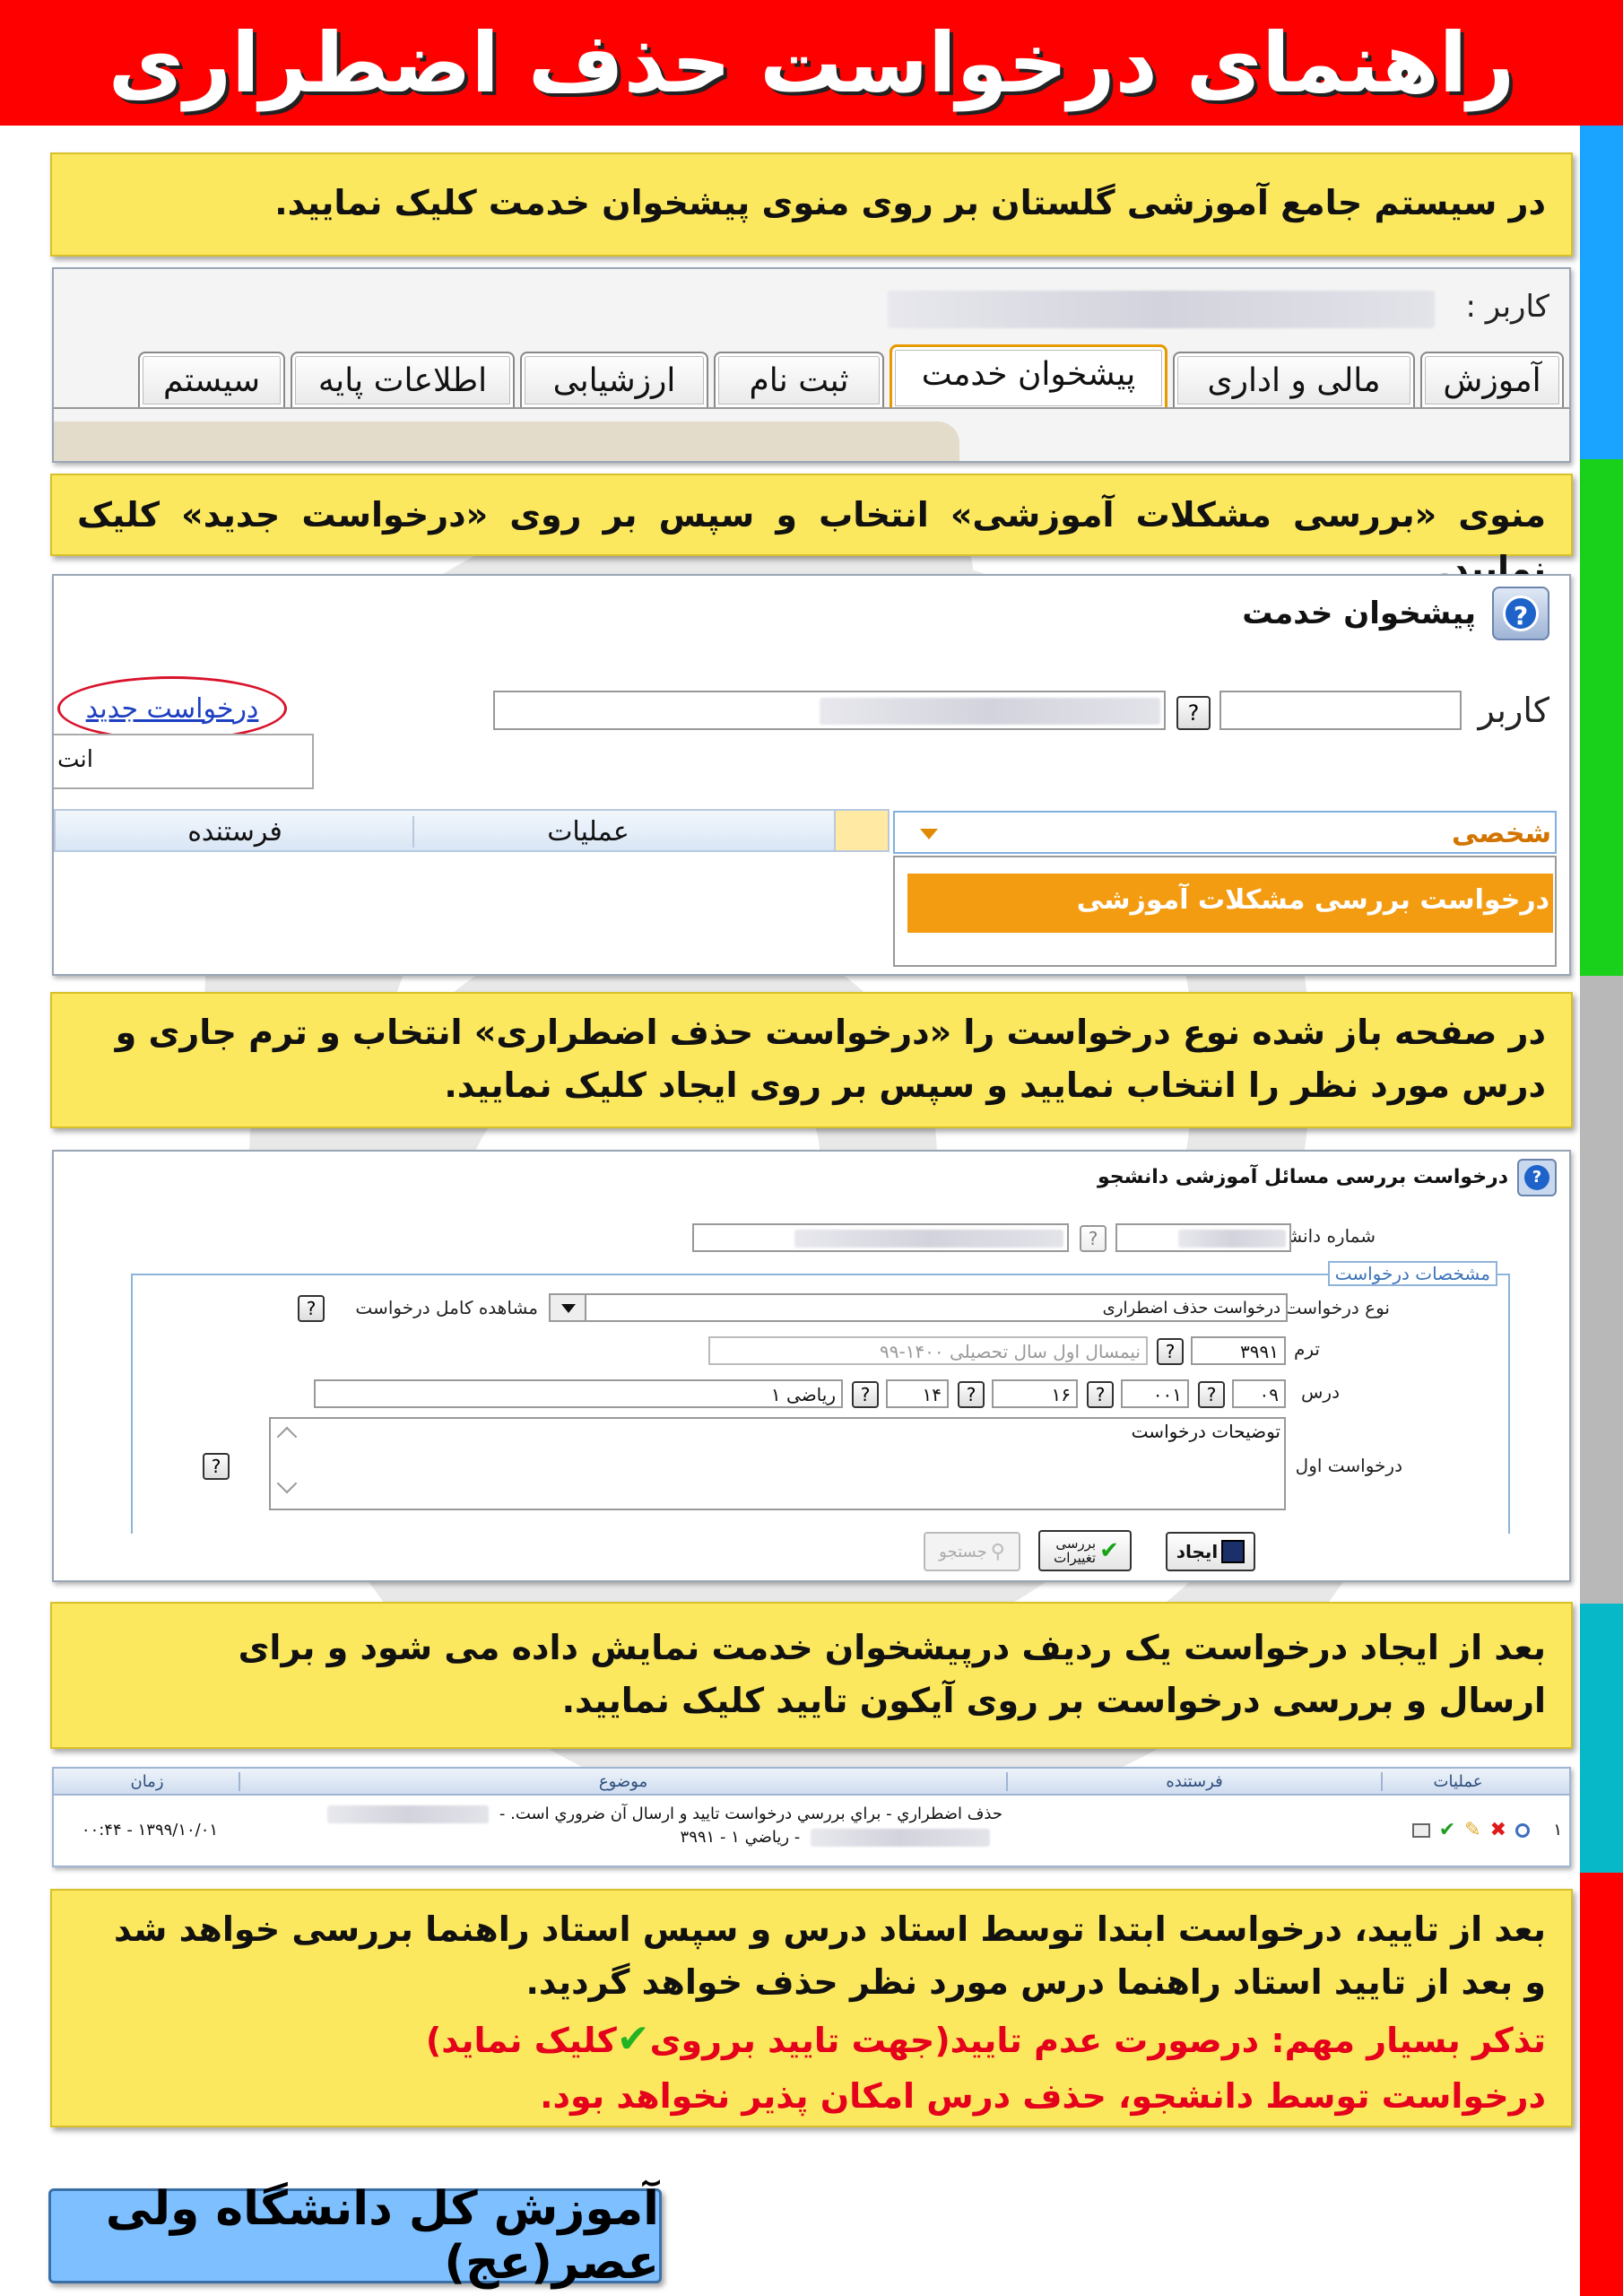 The image size is (1623, 2296). What do you see at coordinates (918, 1307) in the screenshot?
I see `request-type-select: درخواست حذف اضطراری` at bounding box center [918, 1307].